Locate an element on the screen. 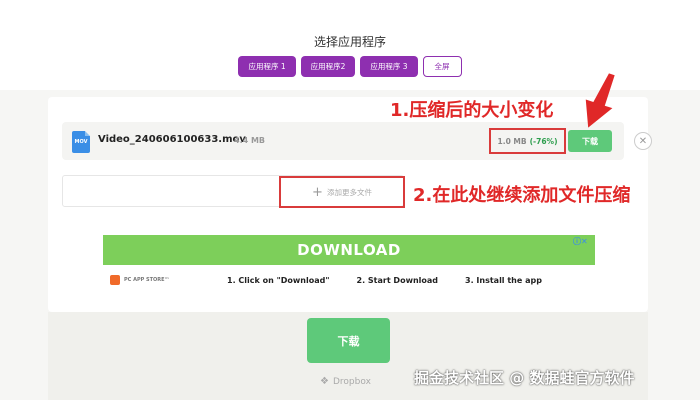  app-button-1: 应用程序 1 is located at coordinates (267, 66).